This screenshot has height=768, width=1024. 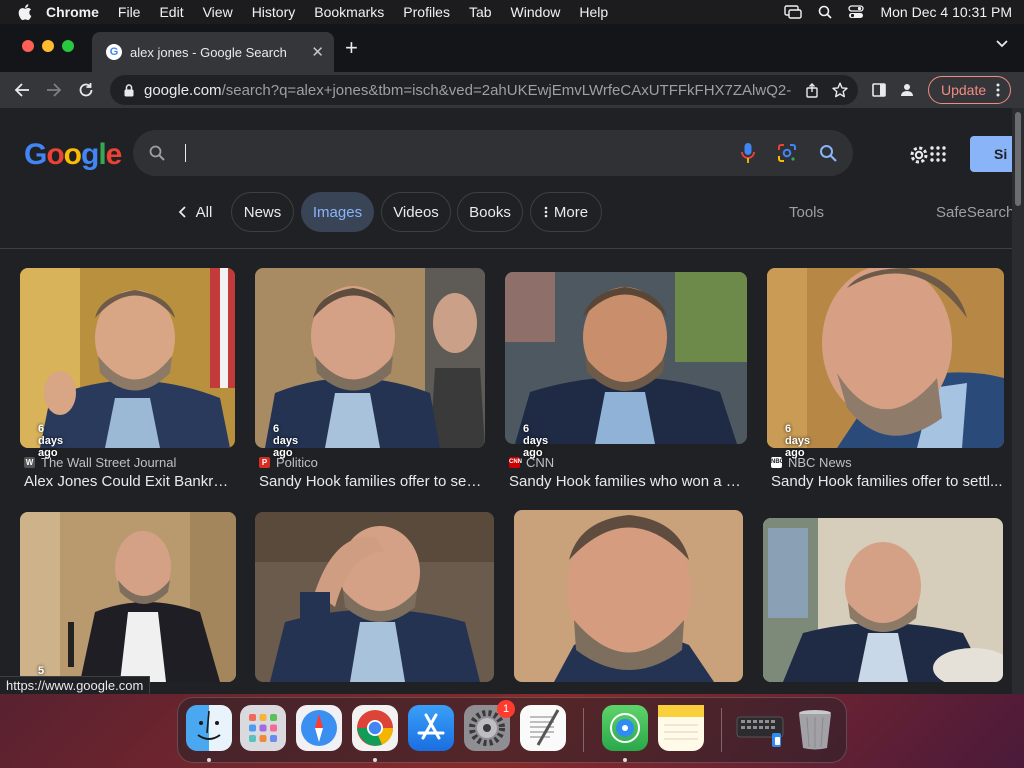 I want to click on chip-books: Books, so click(x=490, y=212).